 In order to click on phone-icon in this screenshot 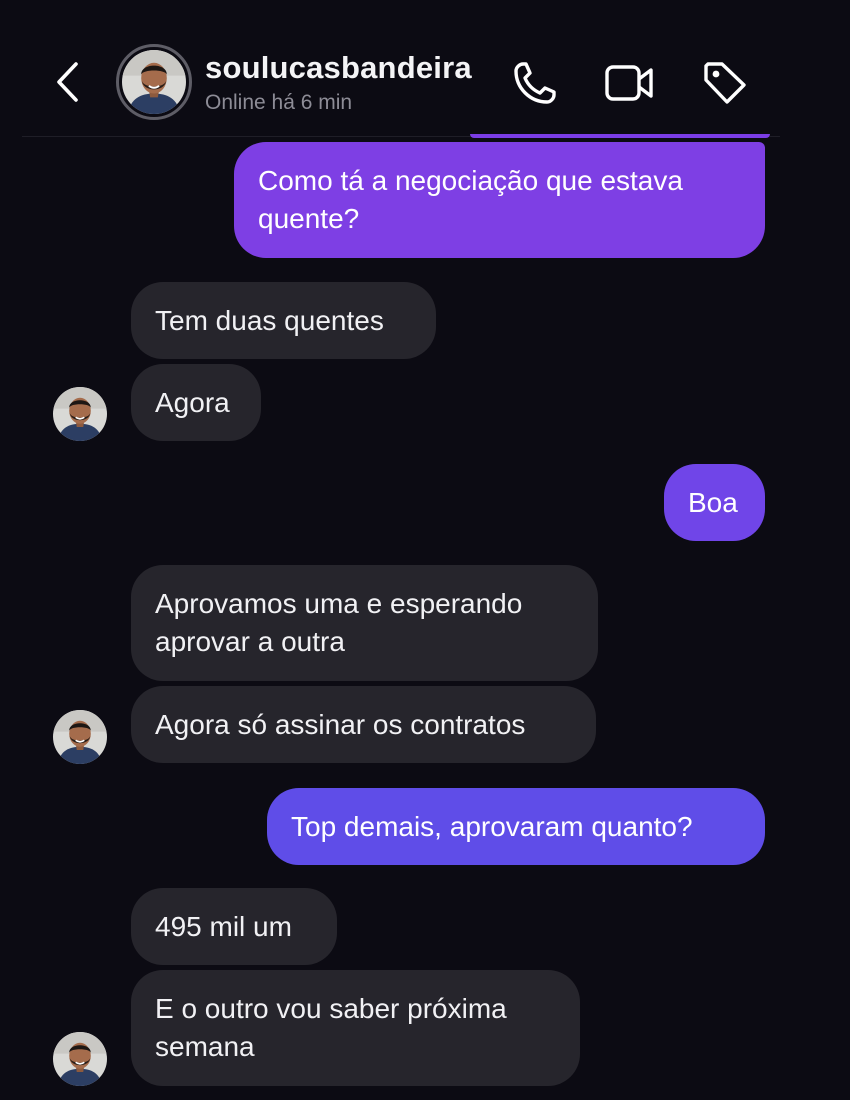, I will do `click(535, 83)`.